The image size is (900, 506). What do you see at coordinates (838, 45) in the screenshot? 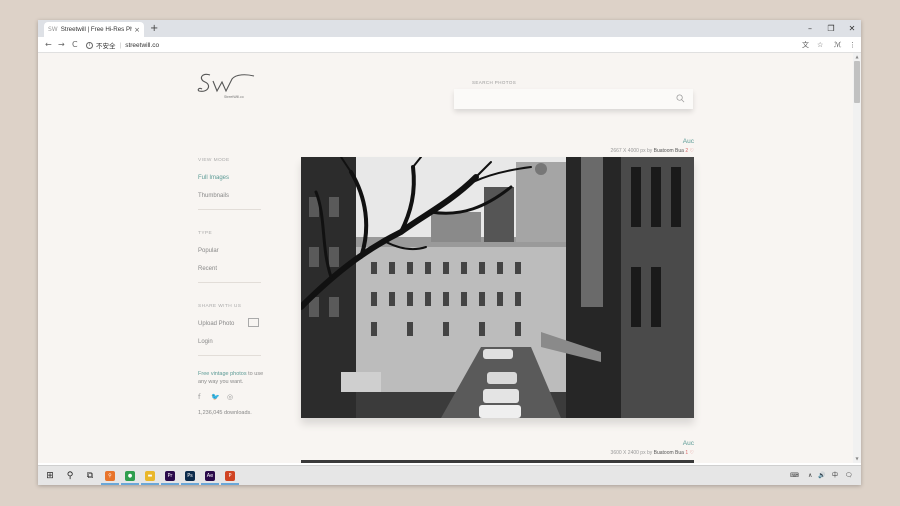
I see `extension-icon: ℳ` at bounding box center [838, 45].